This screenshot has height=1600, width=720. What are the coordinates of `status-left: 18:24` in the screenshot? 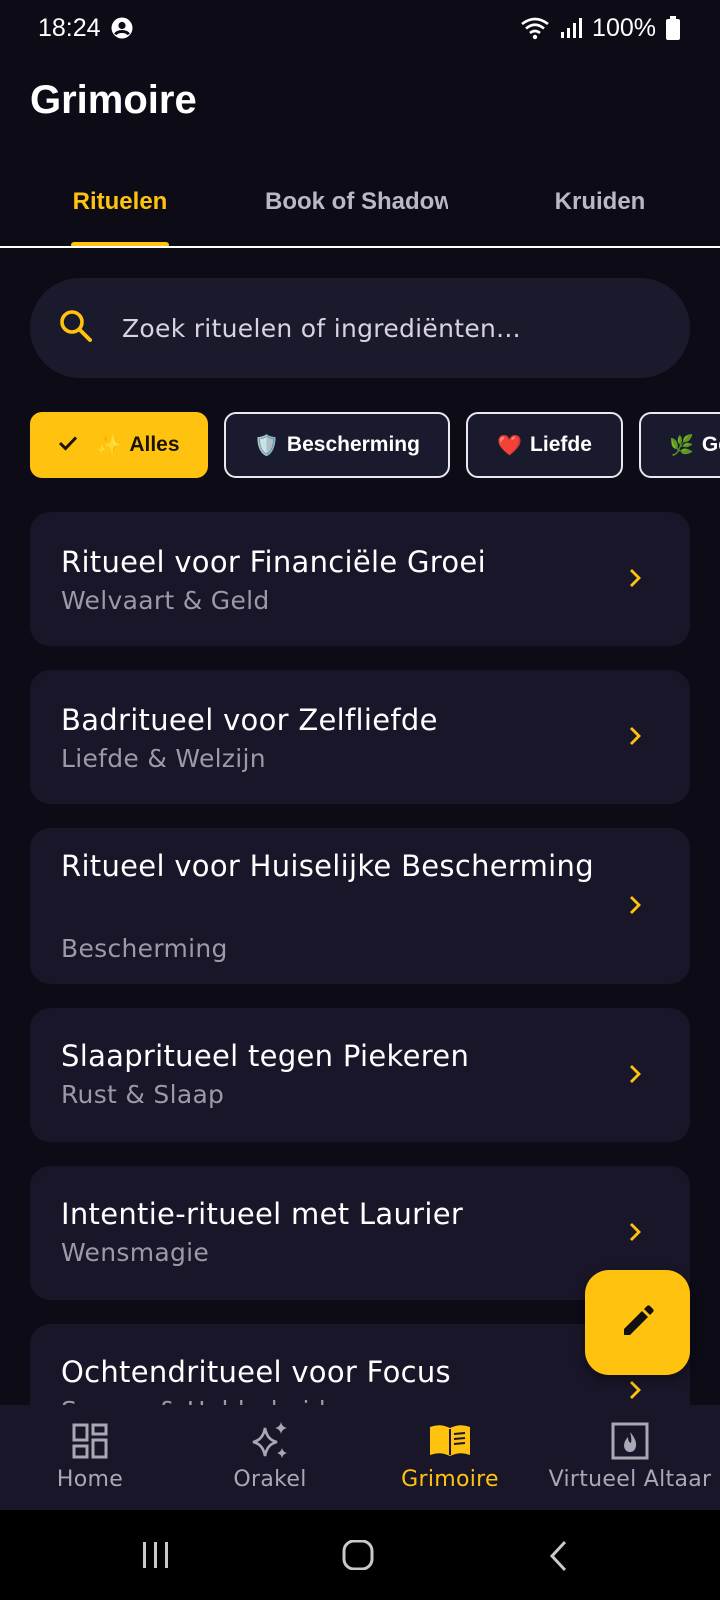 It's located at (85, 28).